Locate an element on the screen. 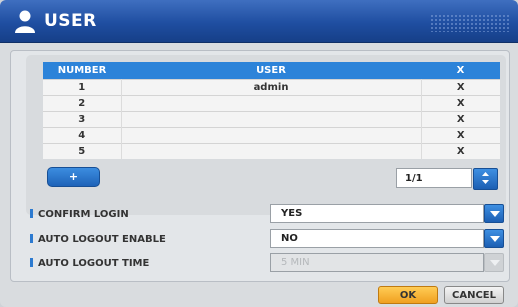  title-bar-texture is located at coordinates (470, 23).